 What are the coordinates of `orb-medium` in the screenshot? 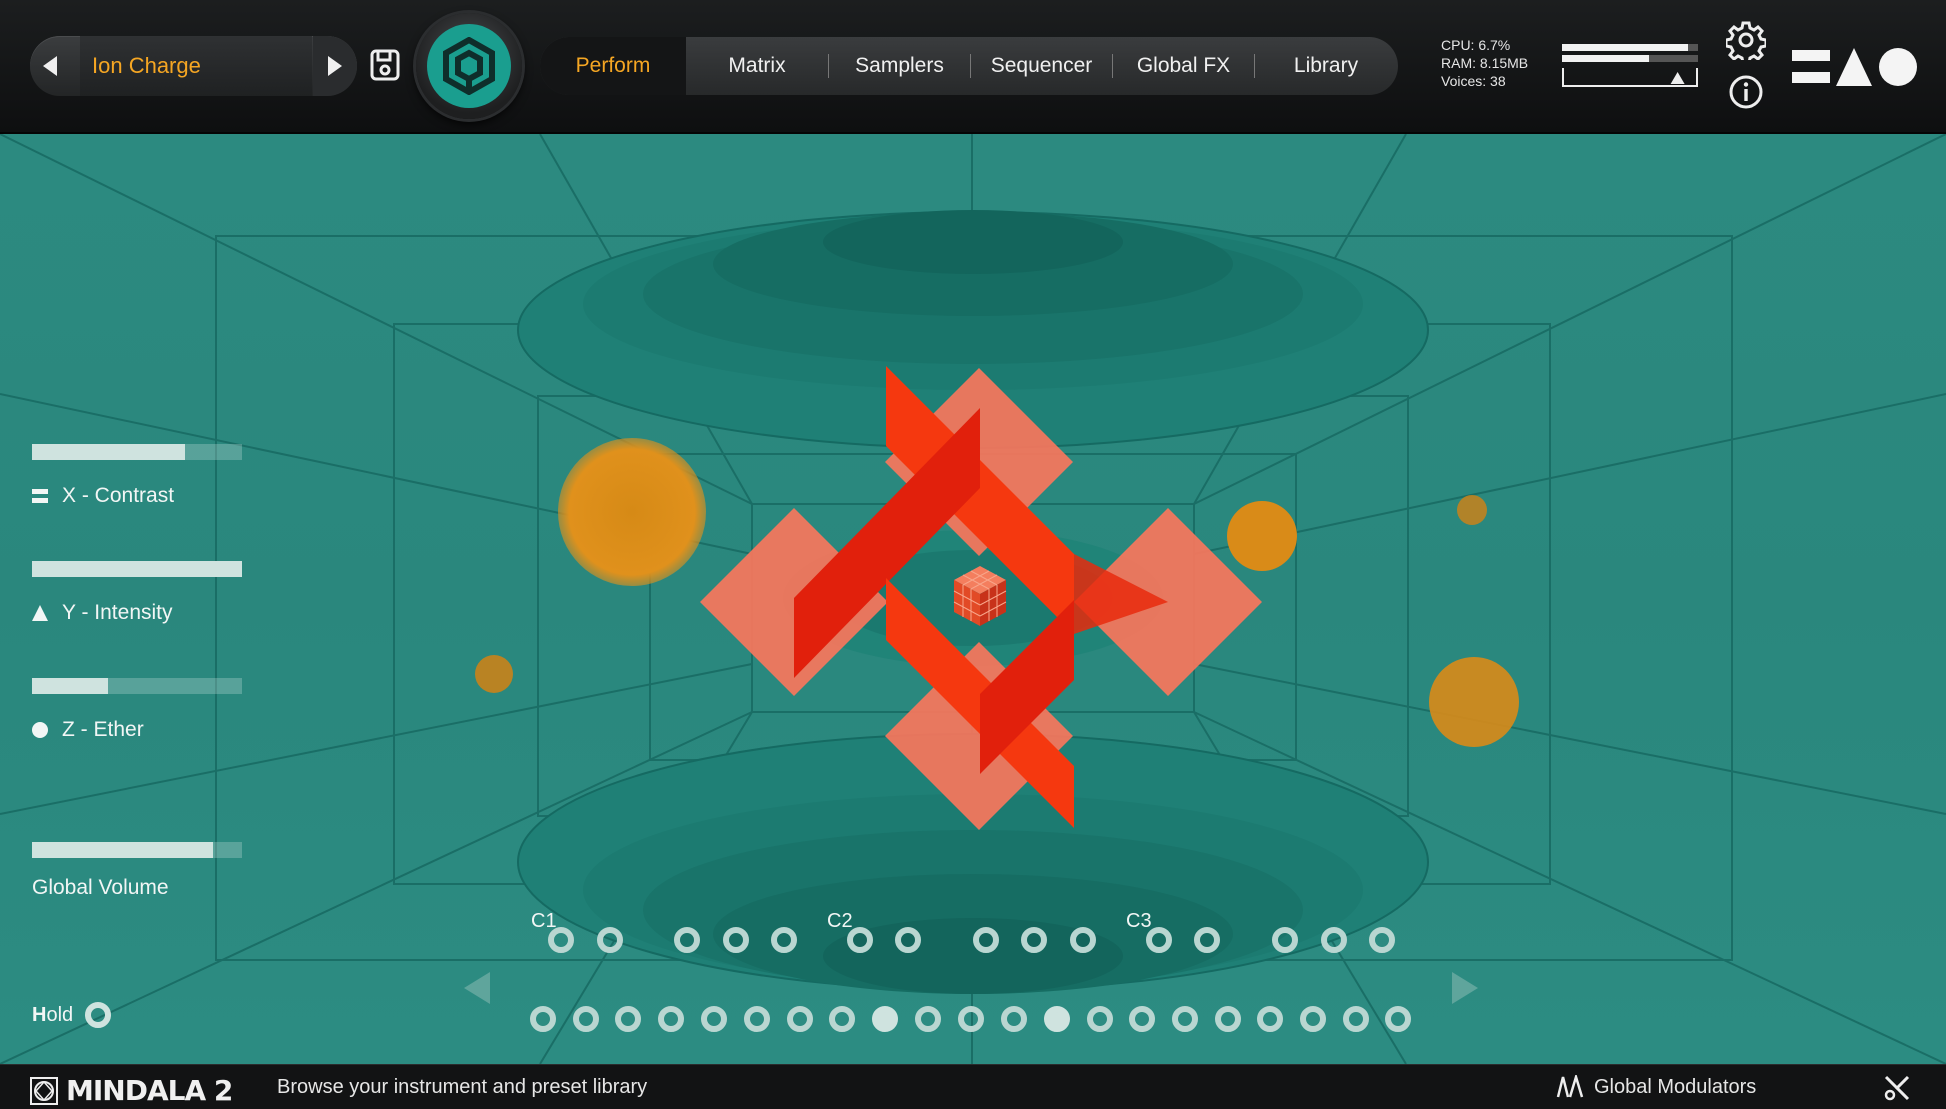 It's located at (1262, 536).